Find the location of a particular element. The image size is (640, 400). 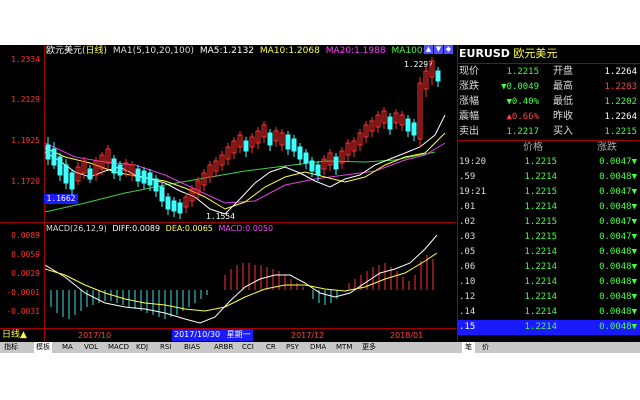

quote-label: 涨跌 is located at coordinates (469, 86).